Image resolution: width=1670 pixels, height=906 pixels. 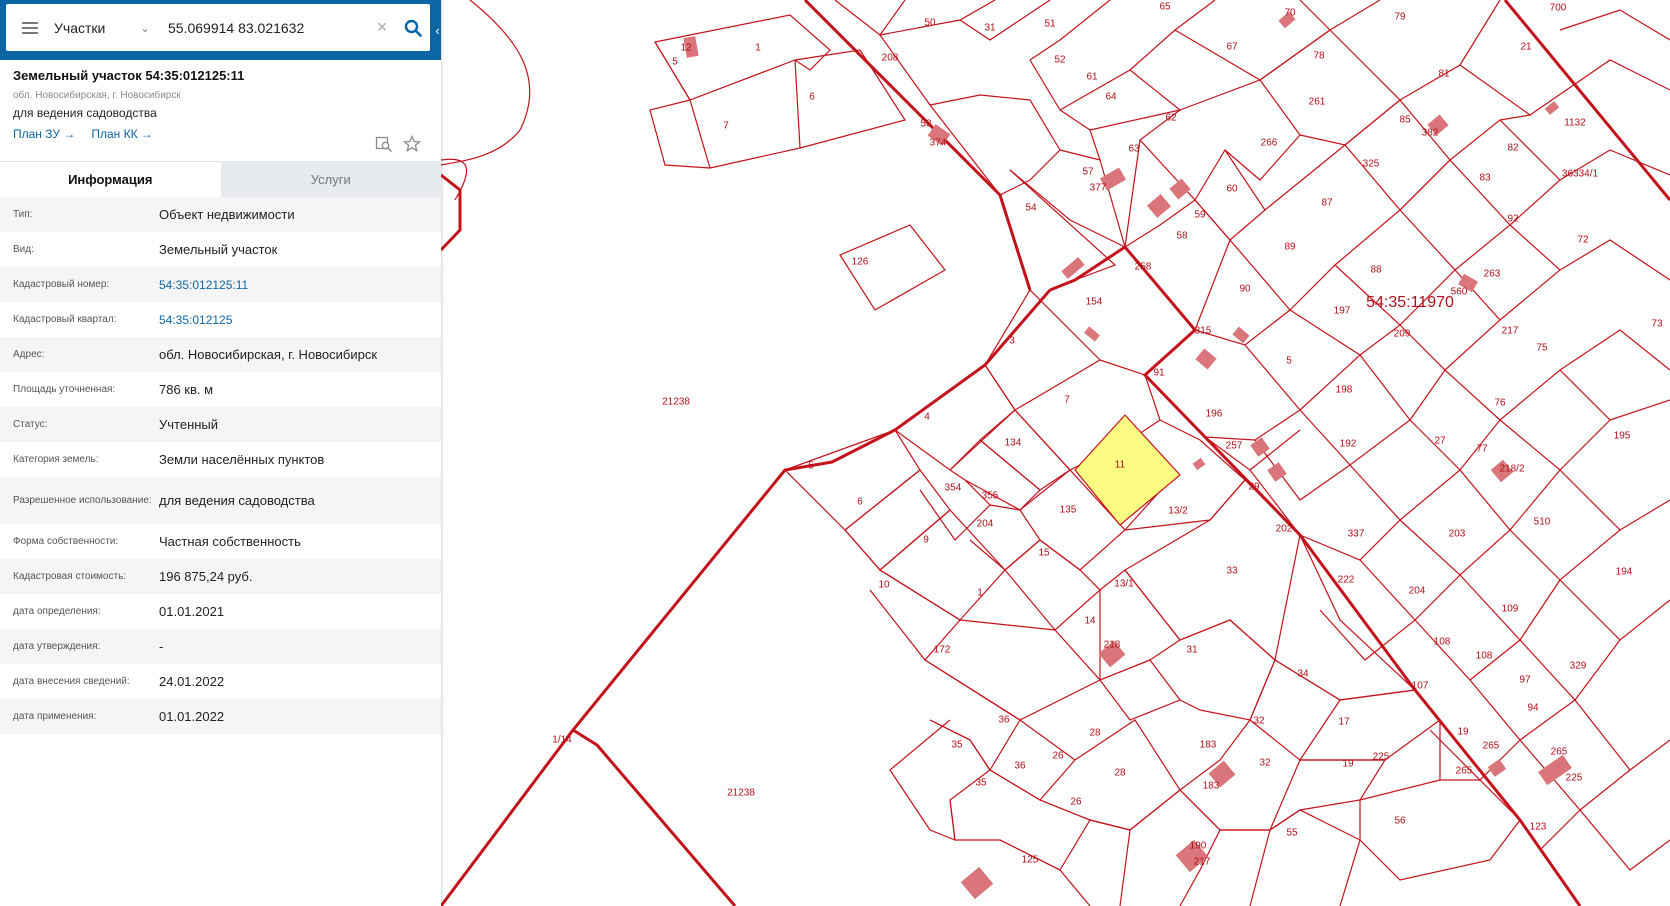 I want to click on parcel-label: 218/2, so click(x=1511, y=469).